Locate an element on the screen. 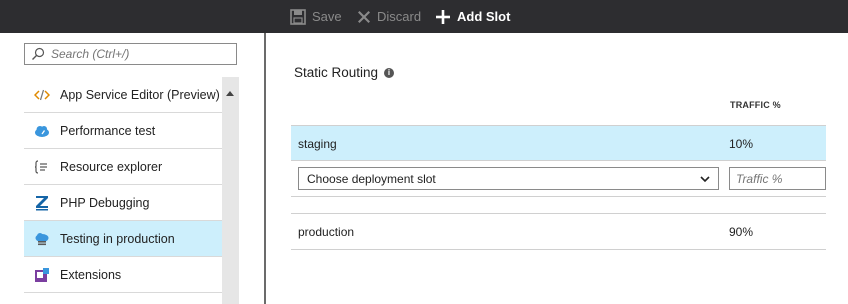 The image size is (848, 304). scroll-up-arrow-icon is located at coordinates (230, 93).